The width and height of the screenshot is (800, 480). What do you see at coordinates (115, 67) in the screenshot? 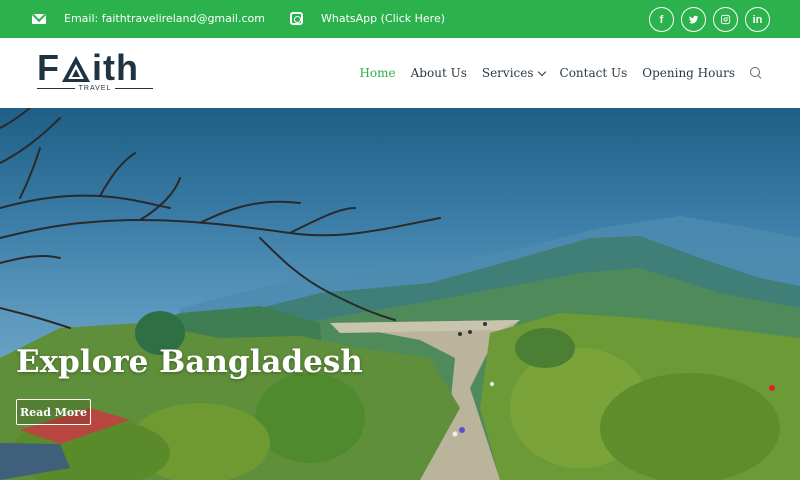
I see `logo-letters-ith: ith` at bounding box center [115, 67].